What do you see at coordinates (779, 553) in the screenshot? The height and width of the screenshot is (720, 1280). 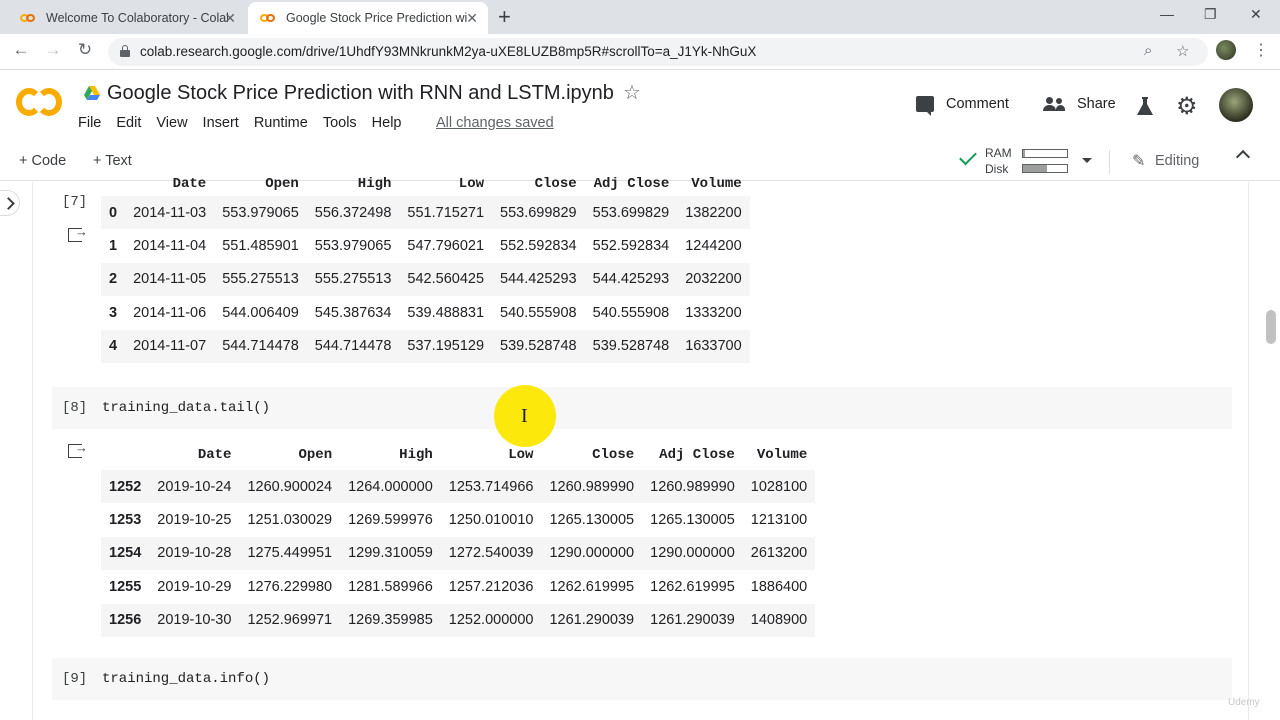 I see `table-cell: 2613200` at bounding box center [779, 553].